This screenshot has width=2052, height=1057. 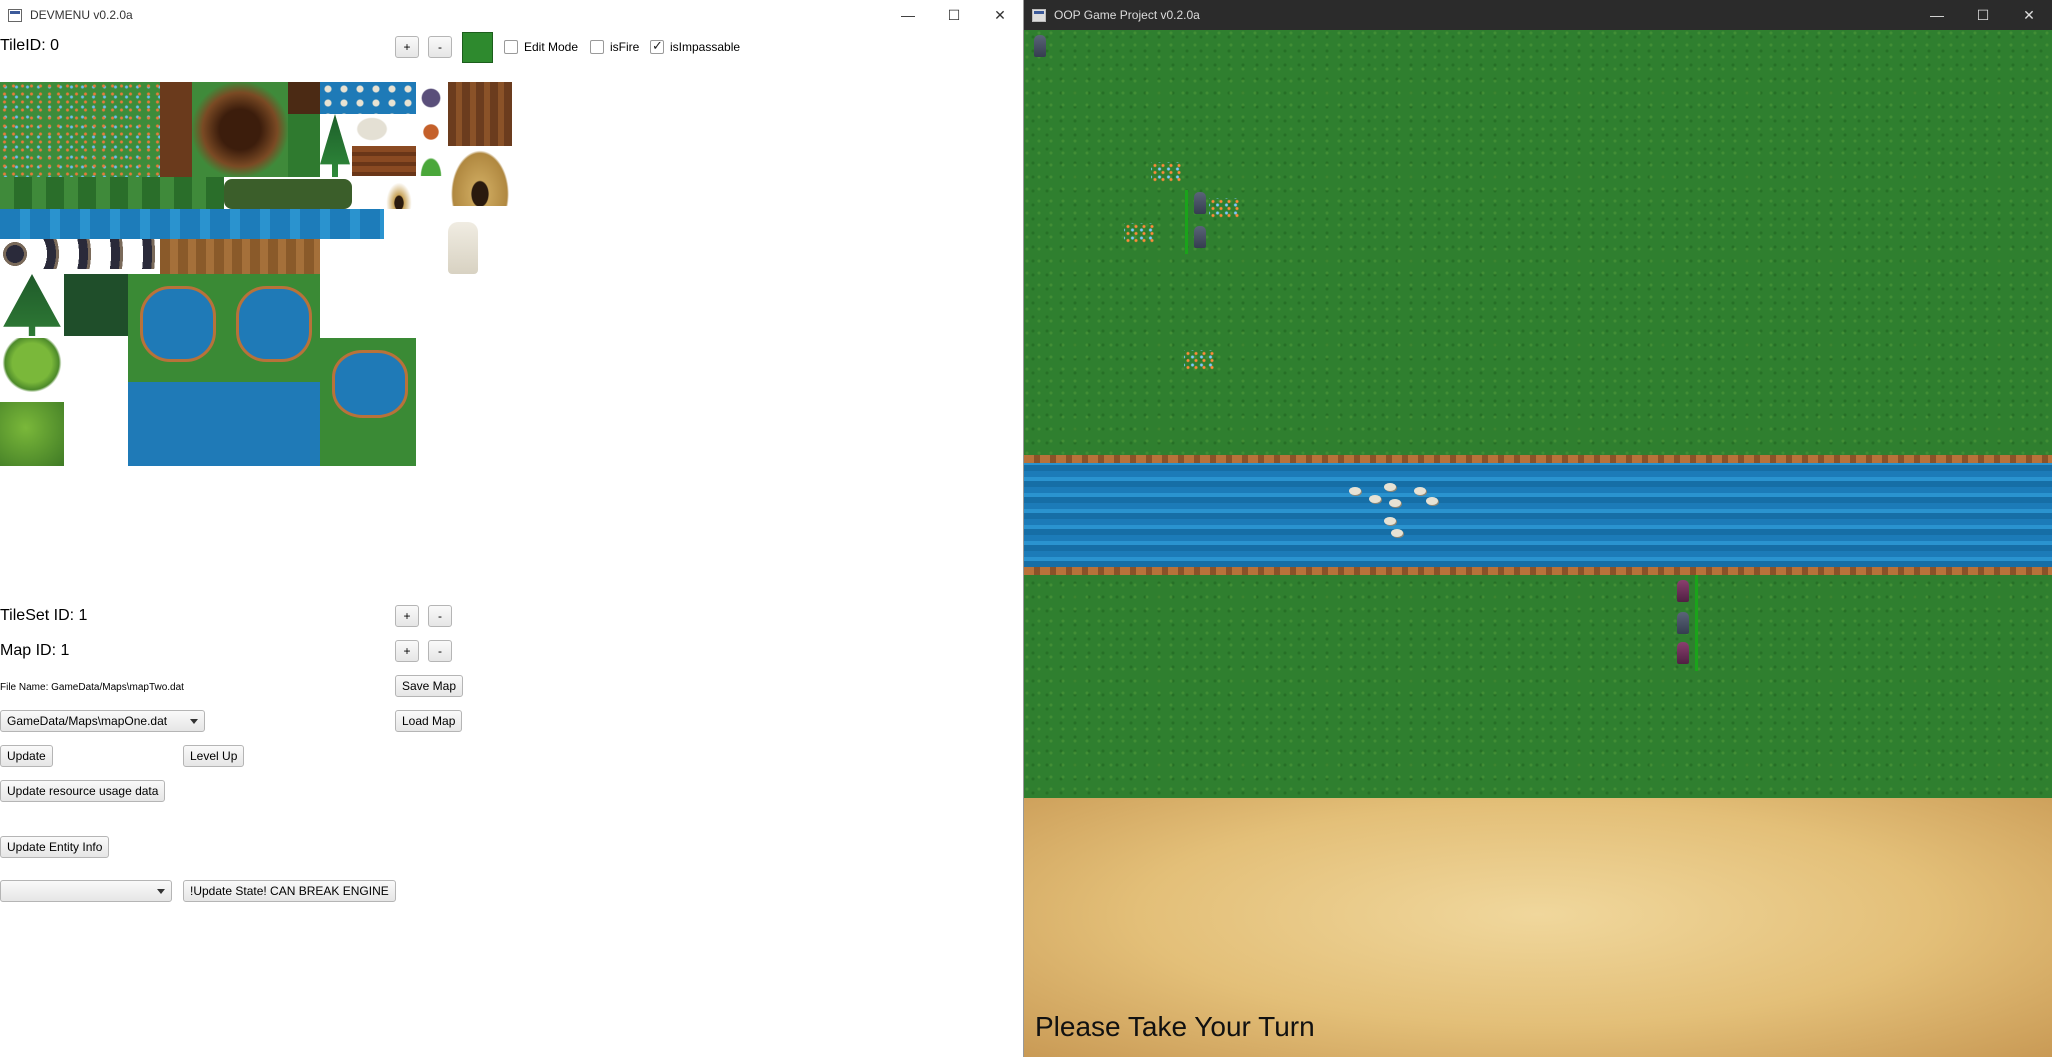 I want to click on map-id-minus-button: -, so click(x=440, y=651).